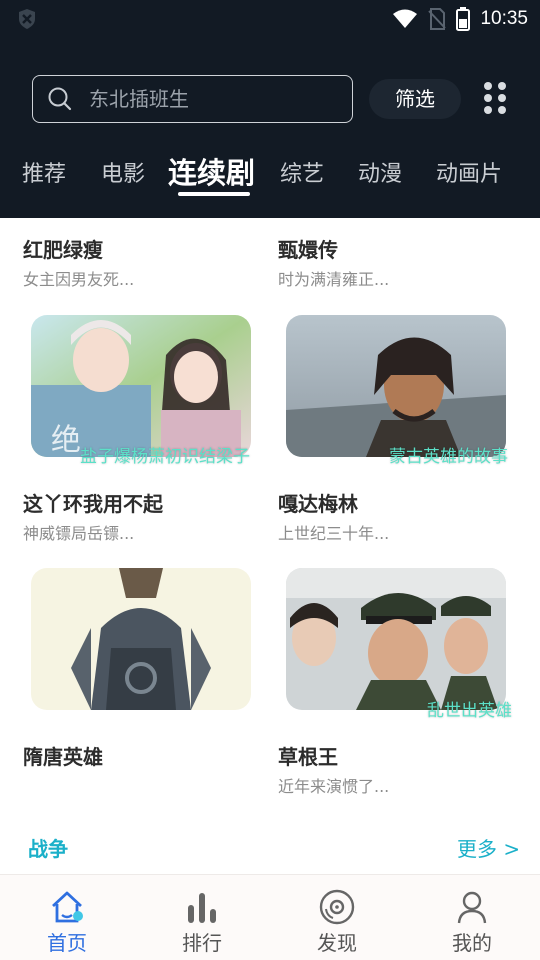 The image size is (540, 960). I want to click on poster-caption: 盐子爆杨萧初识结梁子, so click(165, 457).